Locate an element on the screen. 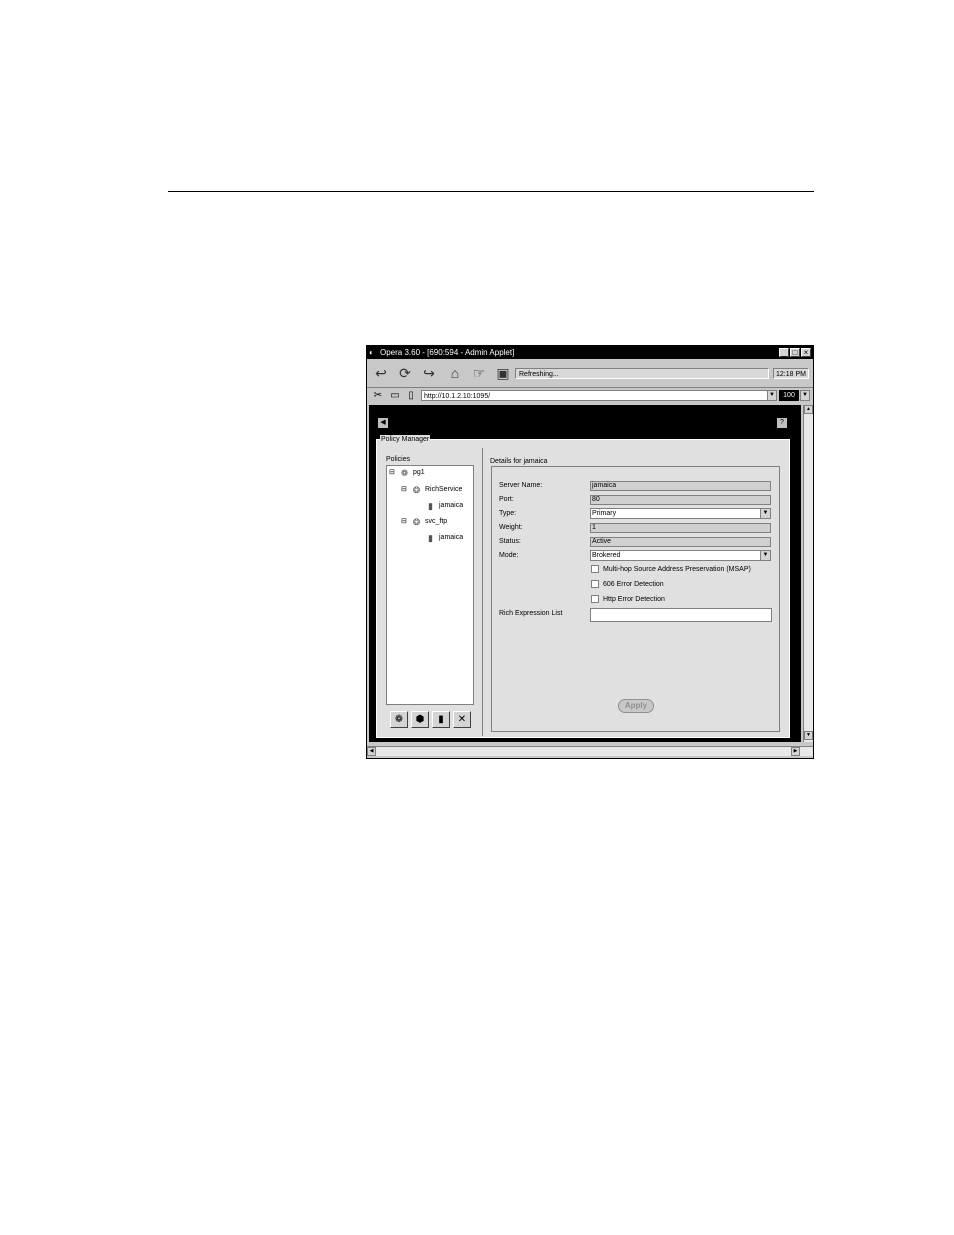 The image size is (954, 1235). add-group-button: ❁ is located at coordinates (399, 719).